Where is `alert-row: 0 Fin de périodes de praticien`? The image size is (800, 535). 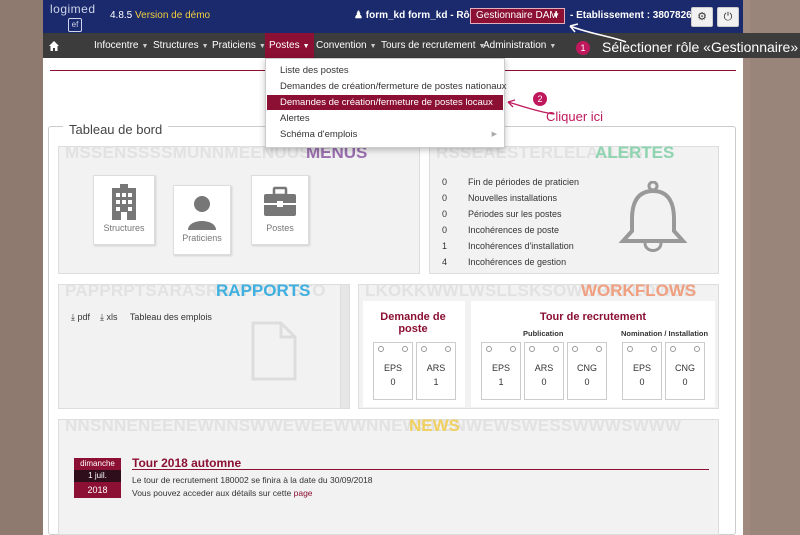
alert-row: 0 Fin de périodes de praticien is located at coordinates (510, 182).